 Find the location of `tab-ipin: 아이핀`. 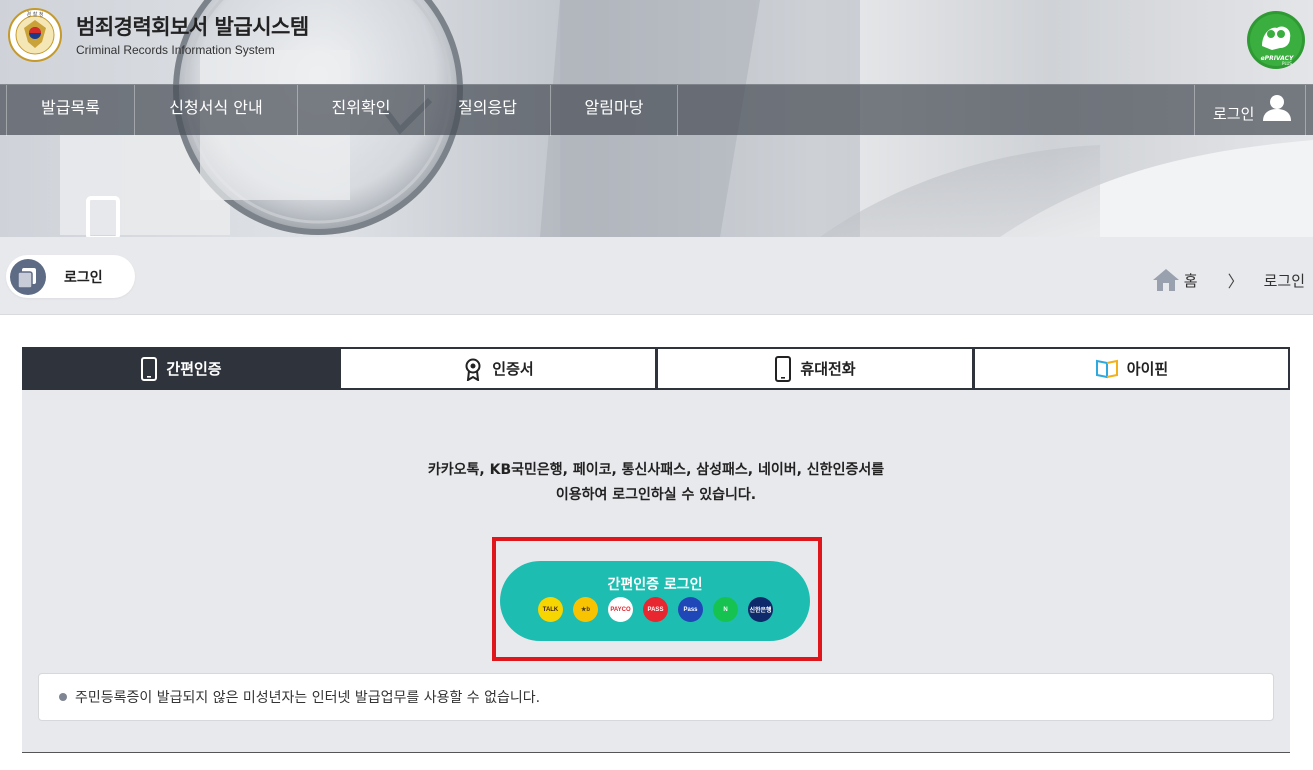

tab-ipin: 아이핀 is located at coordinates (1132, 368).